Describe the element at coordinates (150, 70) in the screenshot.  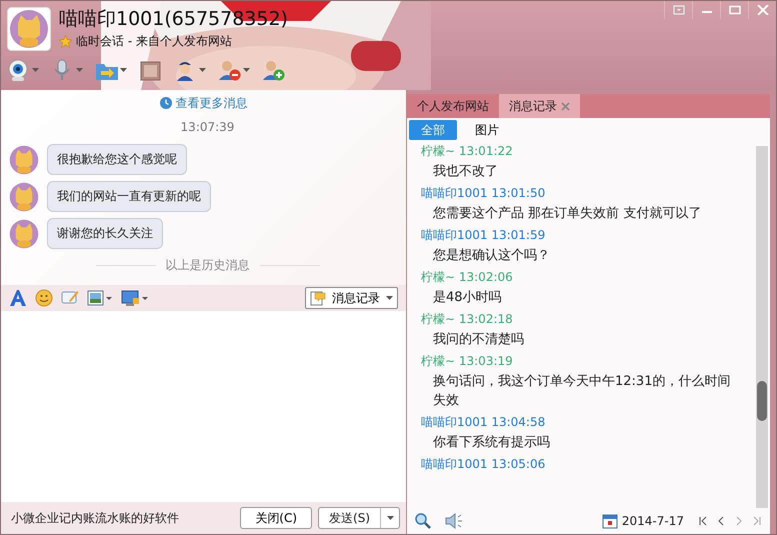
I see `frame-icon` at that location.